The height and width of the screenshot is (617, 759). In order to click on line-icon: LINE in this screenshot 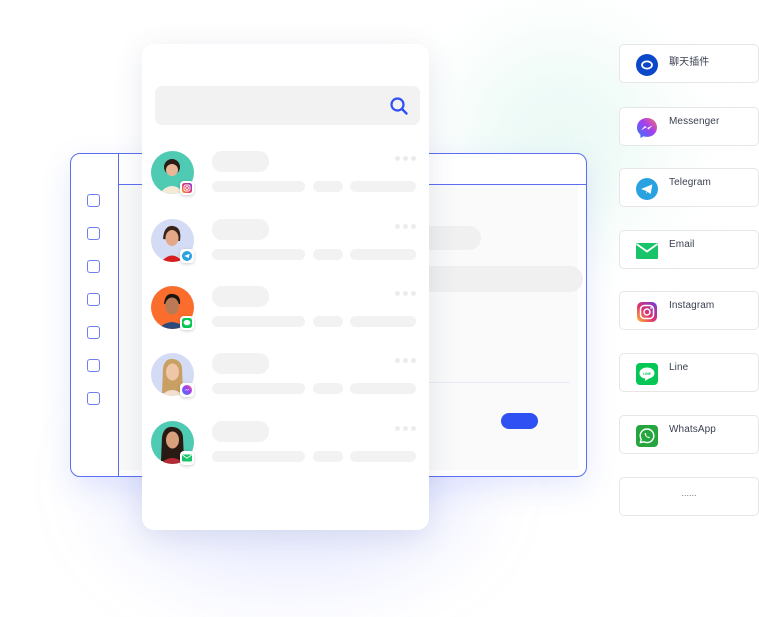, I will do `click(647, 374)`.